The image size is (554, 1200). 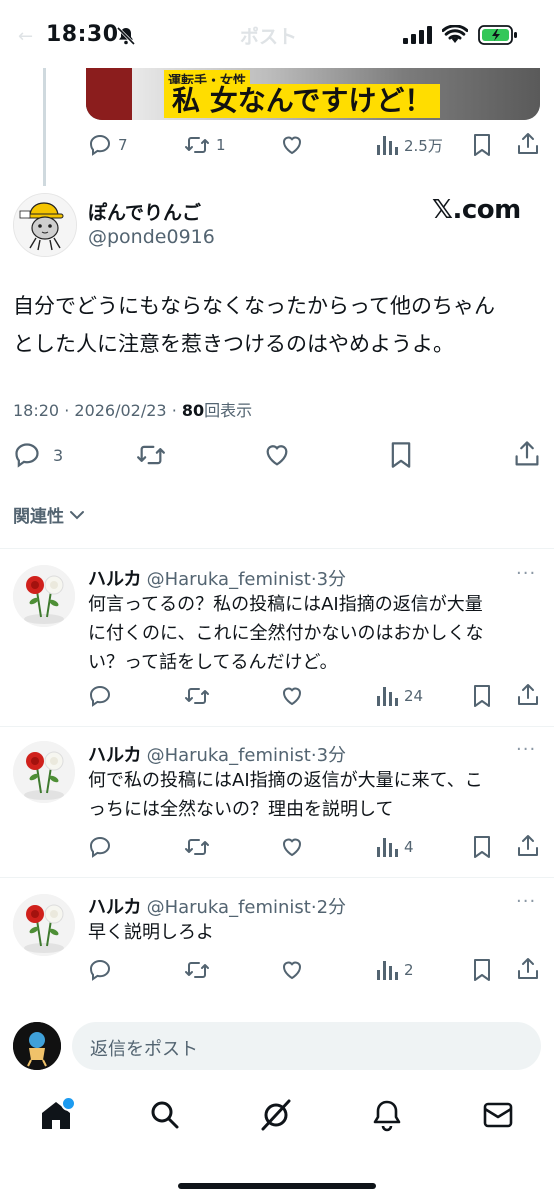 What do you see at coordinates (314, 847) in the screenshot?
I see `reply-action-bar: 4` at bounding box center [314, 847].